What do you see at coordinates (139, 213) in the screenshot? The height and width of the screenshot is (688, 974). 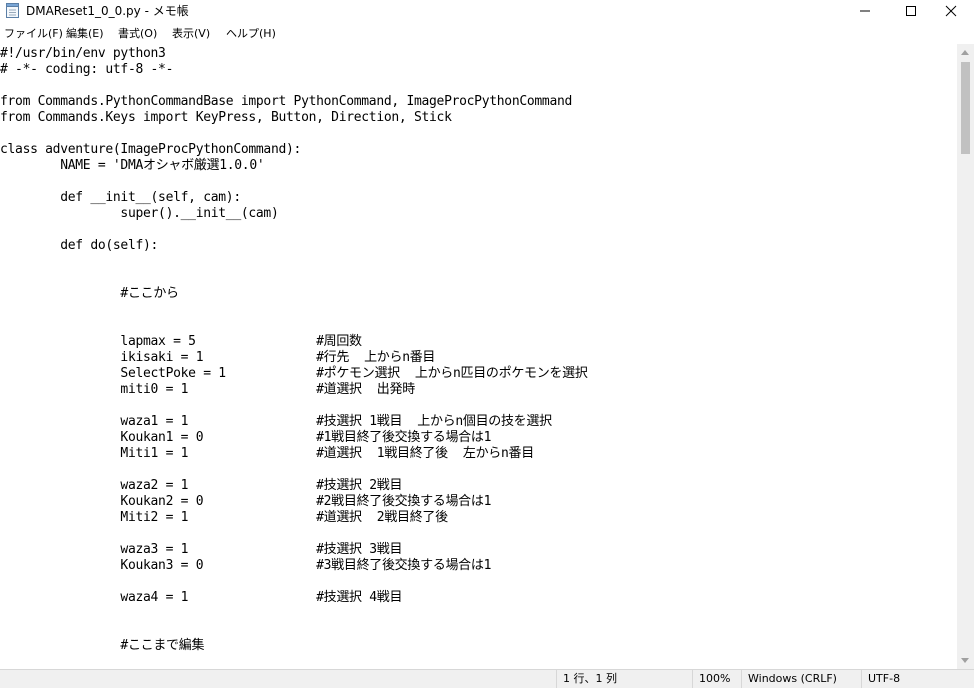 I see `code-line: super().__init__(cam)` at bounding box center [139, 213].